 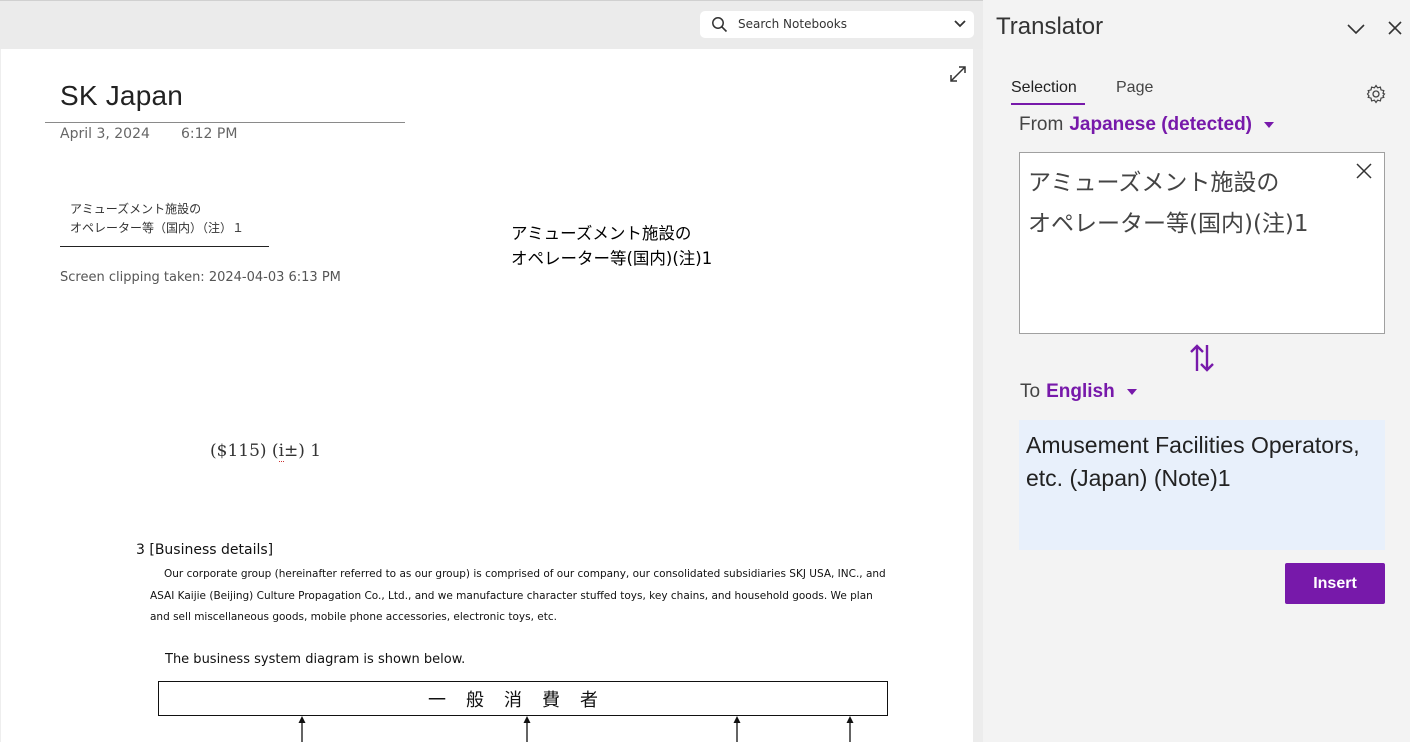 What do you see at coordinates (958, 74) in the screenshot?
I see `expand-icon` at bounding box center [958, 74].